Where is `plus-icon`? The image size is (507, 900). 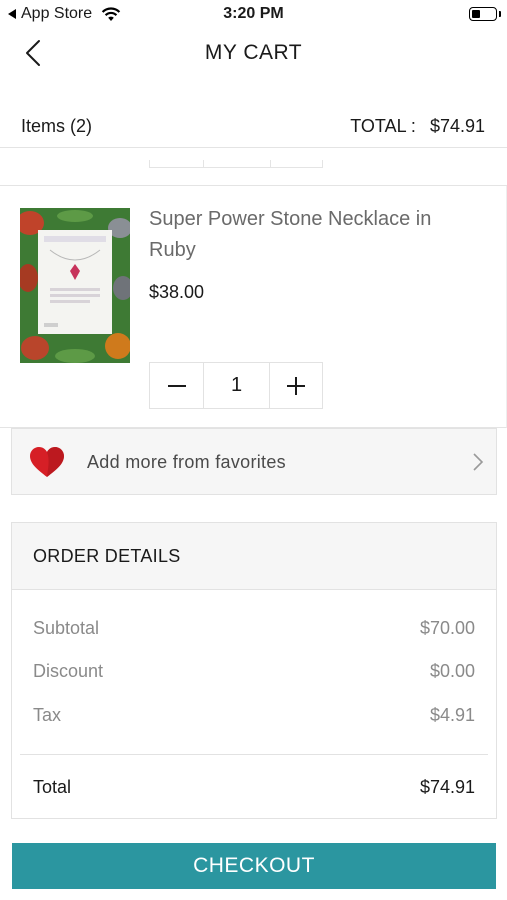
plus-icon is located at coordinates (296, 385).